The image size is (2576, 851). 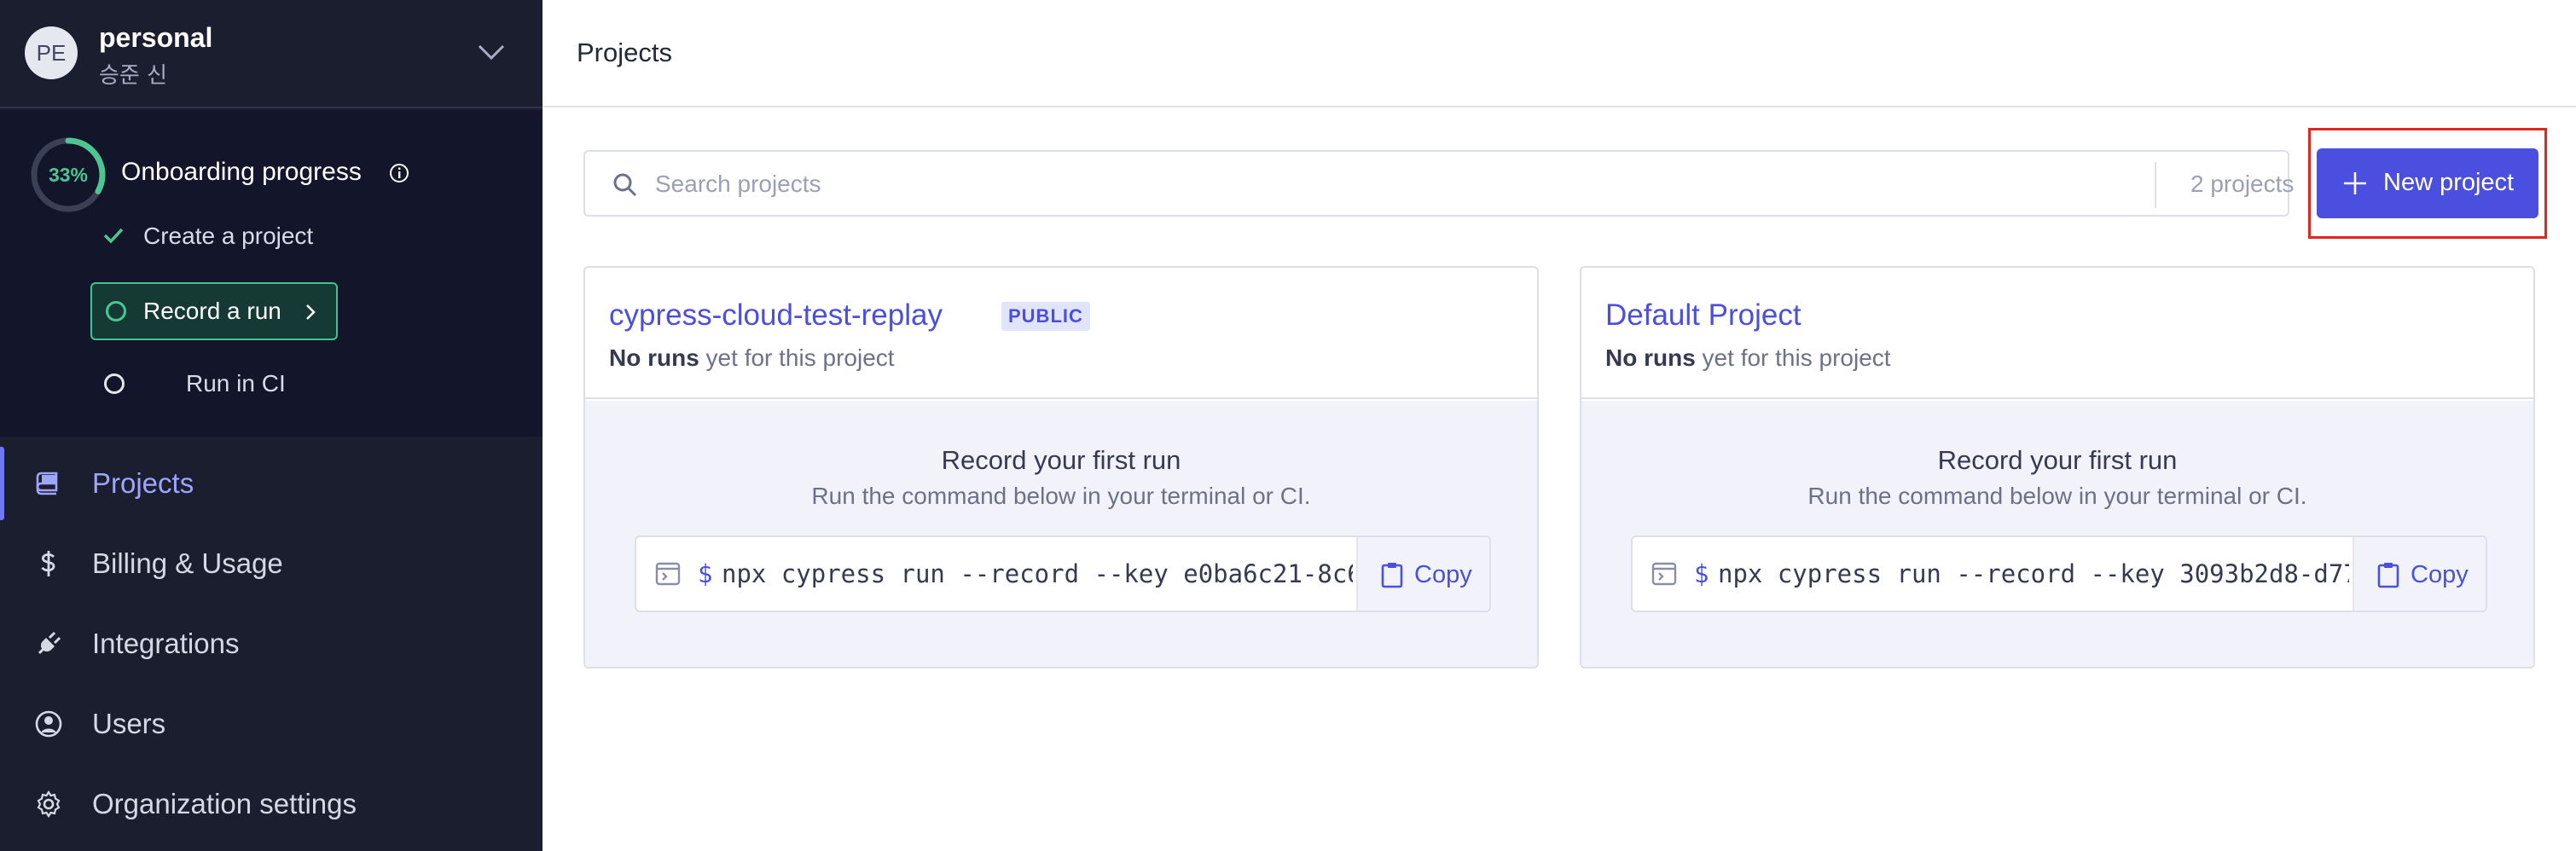 What do you see at coordinates (143, 483) in the screenshot?
I see `nav-label: Projects` at bounding box center [143, 483].